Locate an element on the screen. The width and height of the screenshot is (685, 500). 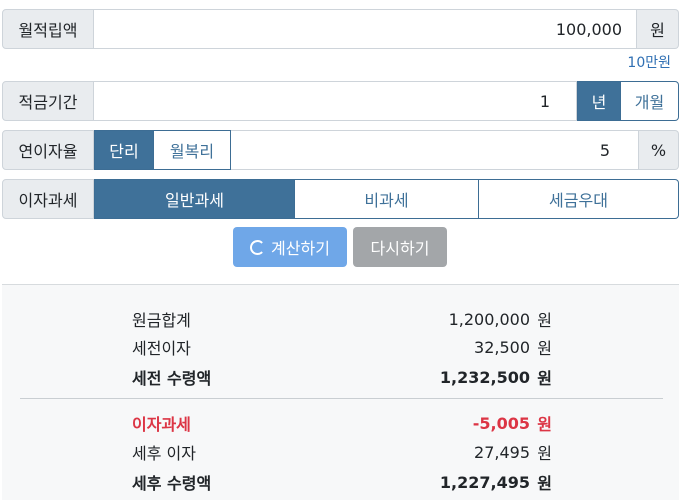
interest-rate-row: 연이자율 단리 월복리 5 % is located at coordinates (340, 150).